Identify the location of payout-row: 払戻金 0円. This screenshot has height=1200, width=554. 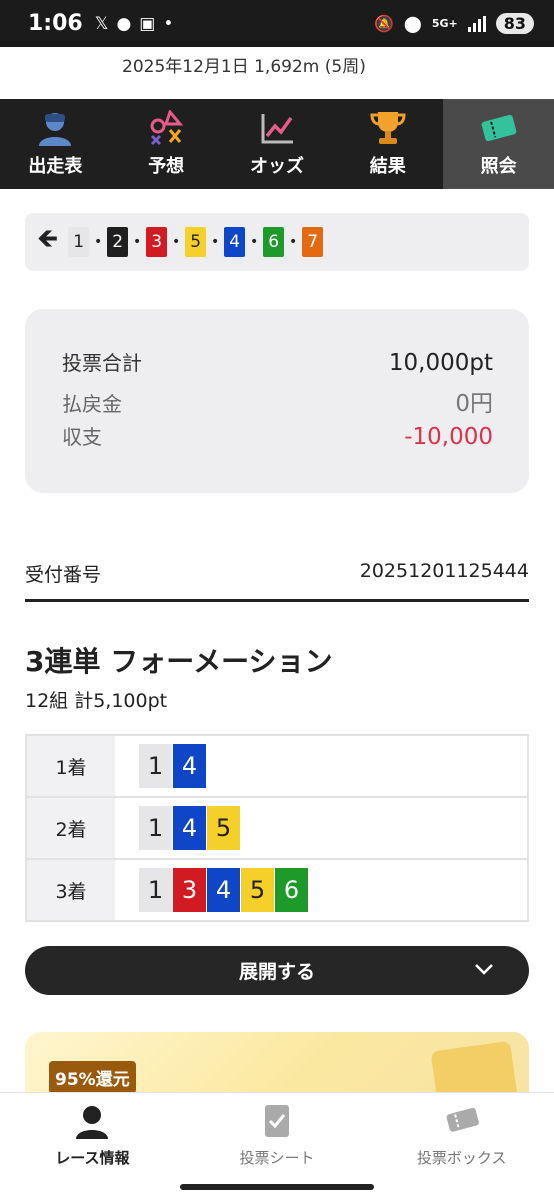
(277, 402).